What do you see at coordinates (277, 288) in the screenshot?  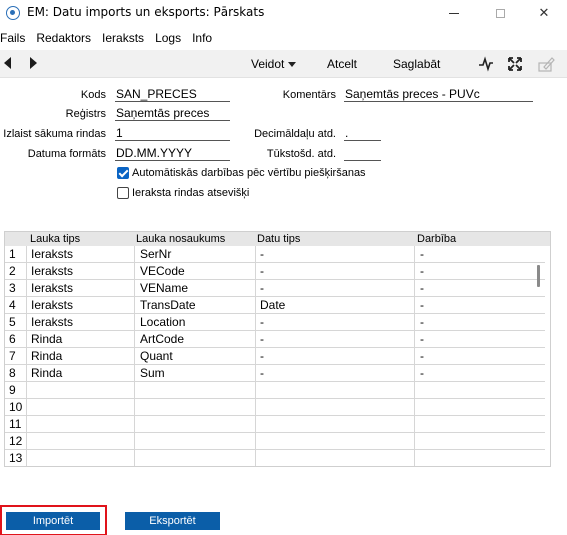 I see `table-row: 3 Ieraksts VEName - -` at bounding box center [277, 288].